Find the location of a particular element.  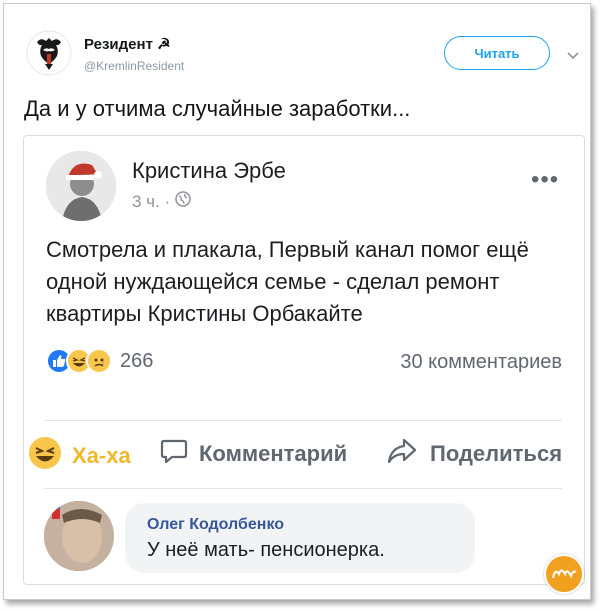

post-time: 3 ч. · is located at coordinates (151, 202).